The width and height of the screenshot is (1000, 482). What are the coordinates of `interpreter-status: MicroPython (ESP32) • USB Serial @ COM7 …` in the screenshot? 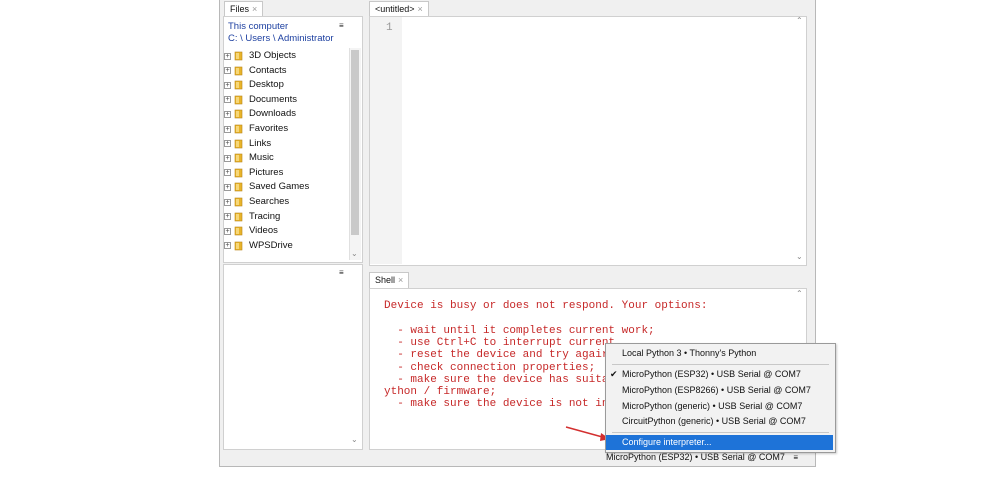 It's located at (702, 457).